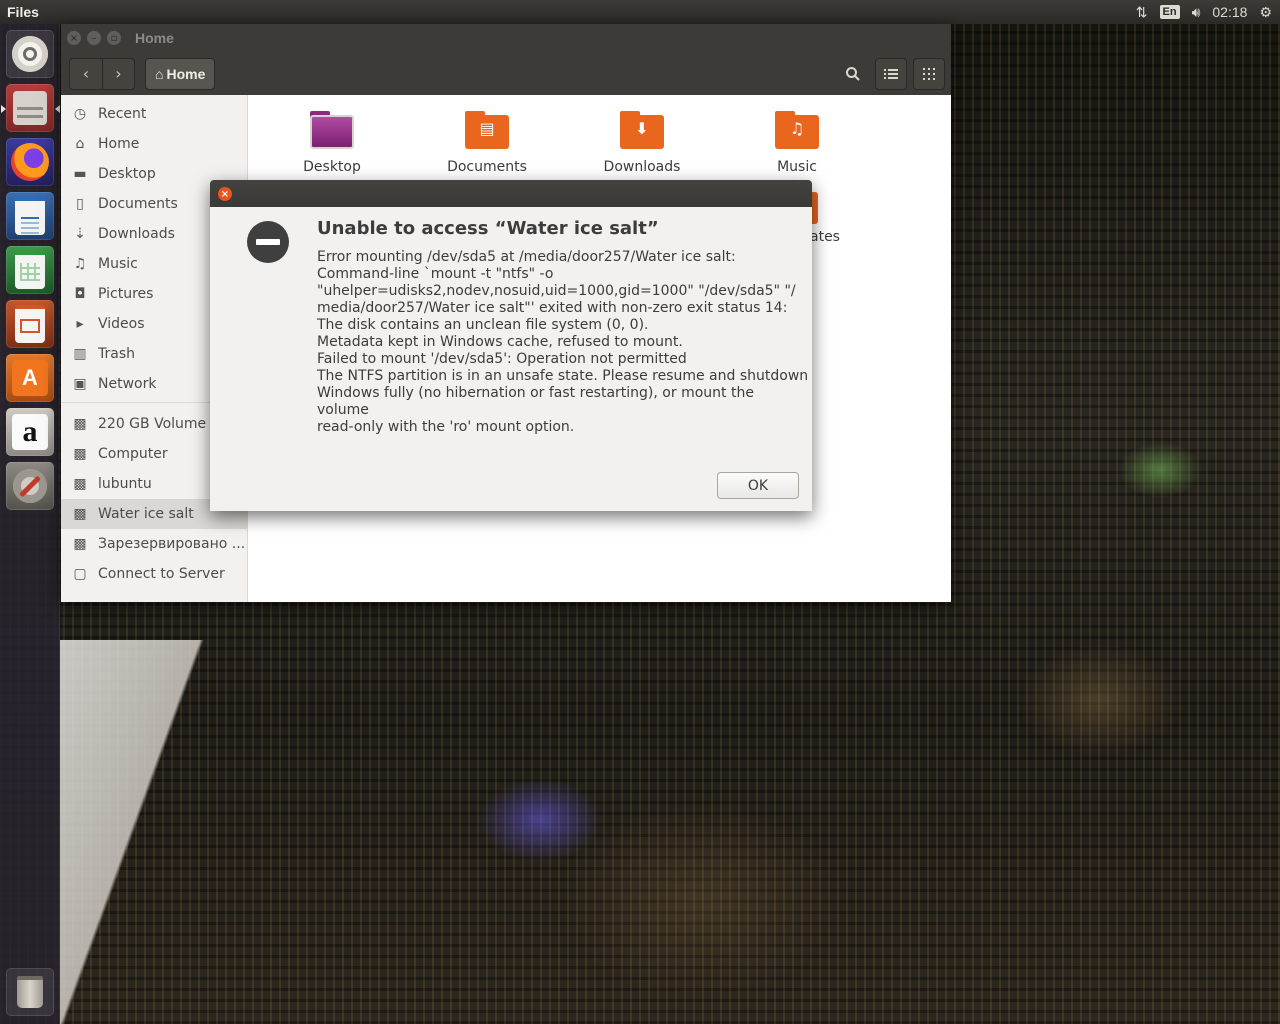  I want to click on active-app-title: Files, so click(23, 12).